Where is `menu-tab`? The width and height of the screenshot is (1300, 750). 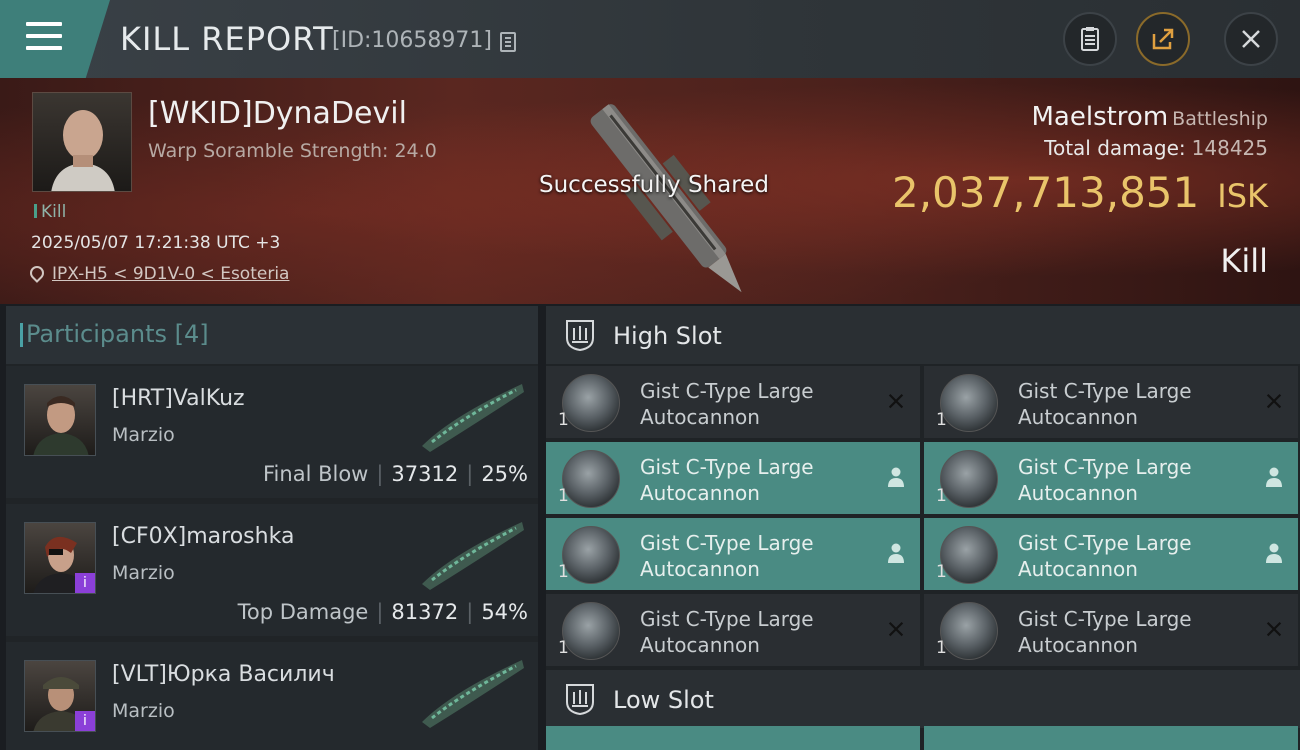
menu-tab is located at coordinates (55, 39).